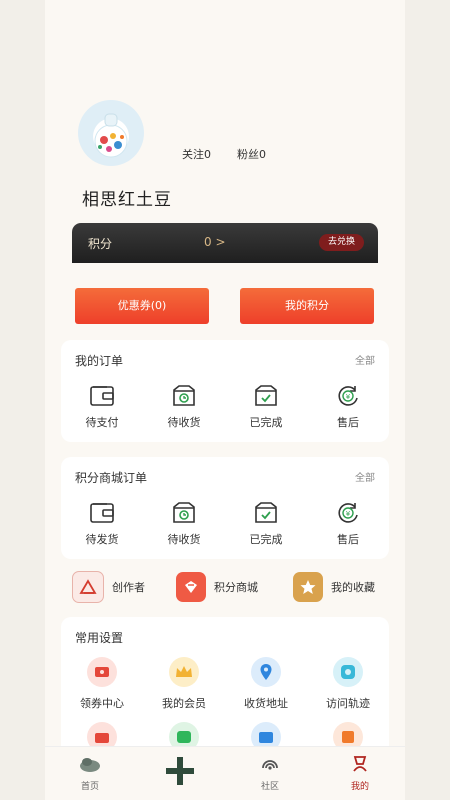  Describe the element at coordinates (184, 672) in the screenshot. I see `crown-icon` at that location.